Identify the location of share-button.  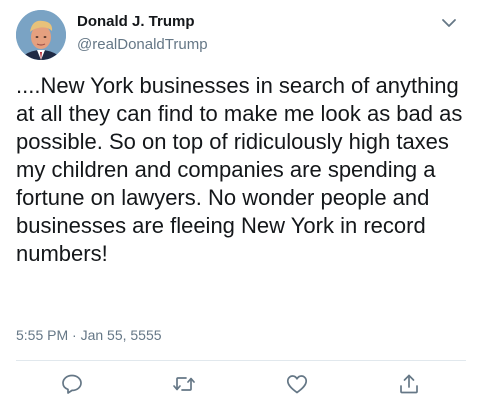
(409, 384).